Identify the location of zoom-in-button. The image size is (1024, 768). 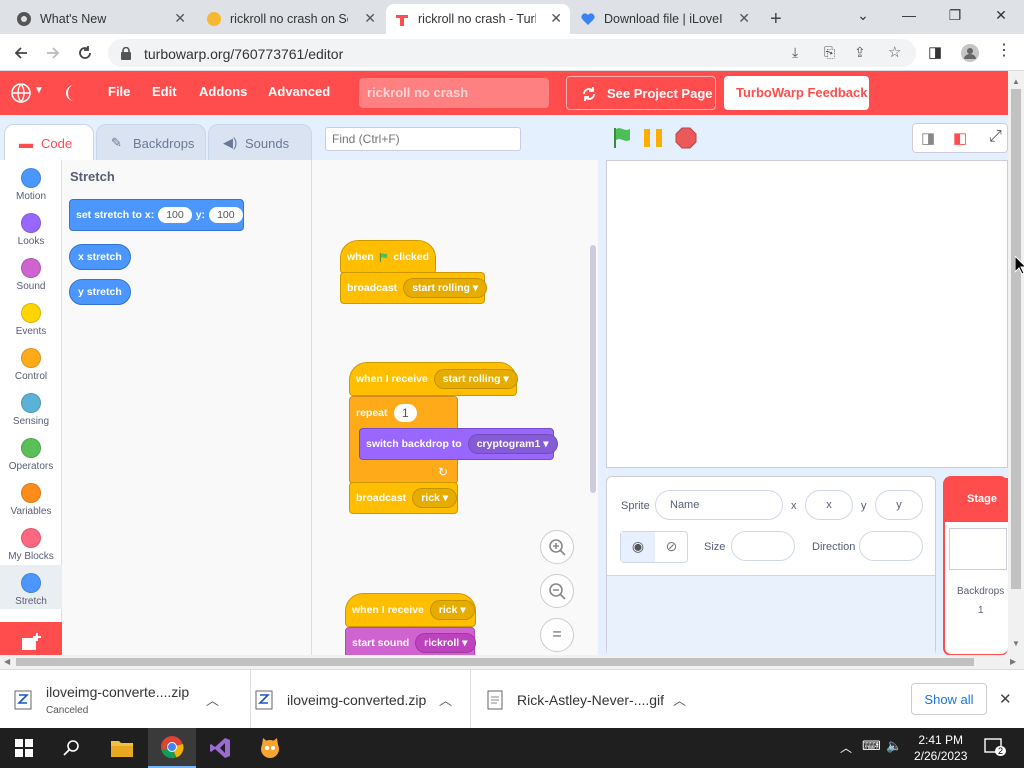
(557, 547).